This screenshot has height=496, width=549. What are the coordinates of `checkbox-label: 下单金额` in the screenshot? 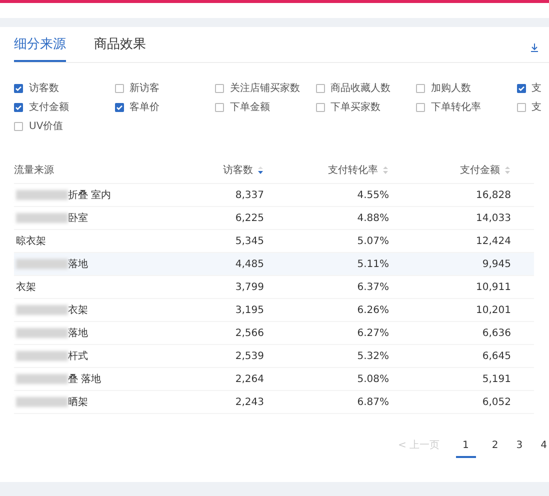 It's located at (250, 107).